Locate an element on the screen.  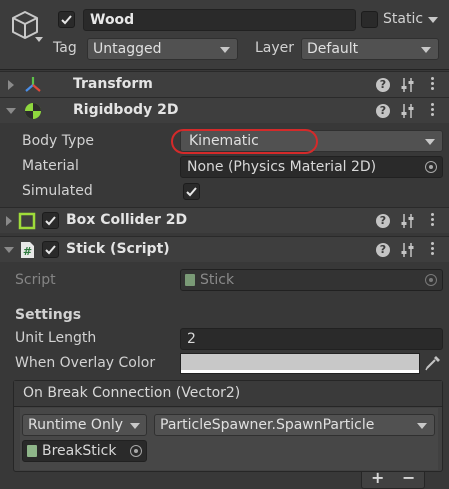
gameobject-header: Wood Static Tag Untagged Layer Default is located at coordinates (224, 35).